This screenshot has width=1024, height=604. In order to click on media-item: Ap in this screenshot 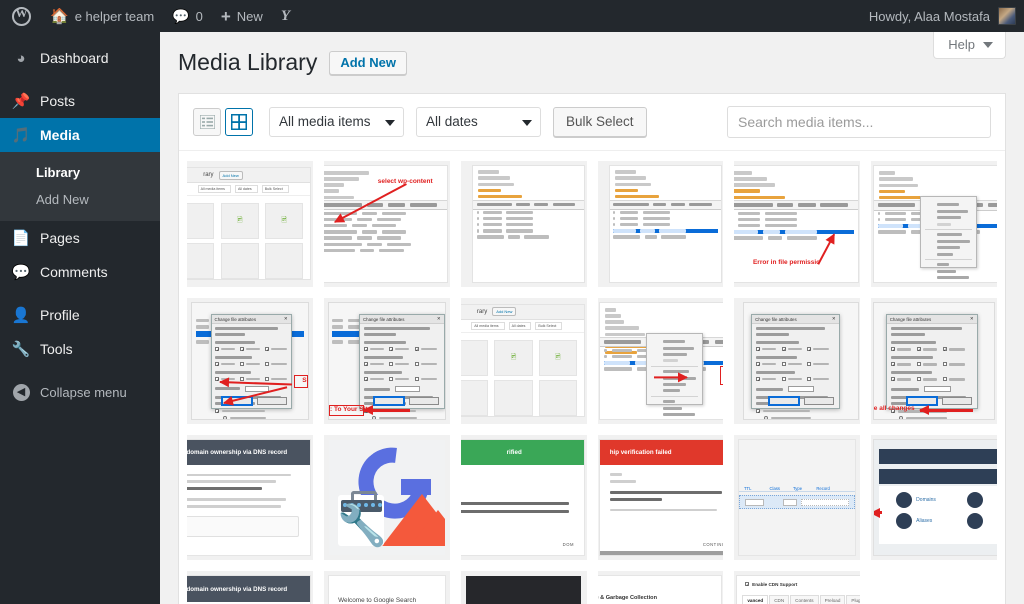, I will do `click(660, 360)`.